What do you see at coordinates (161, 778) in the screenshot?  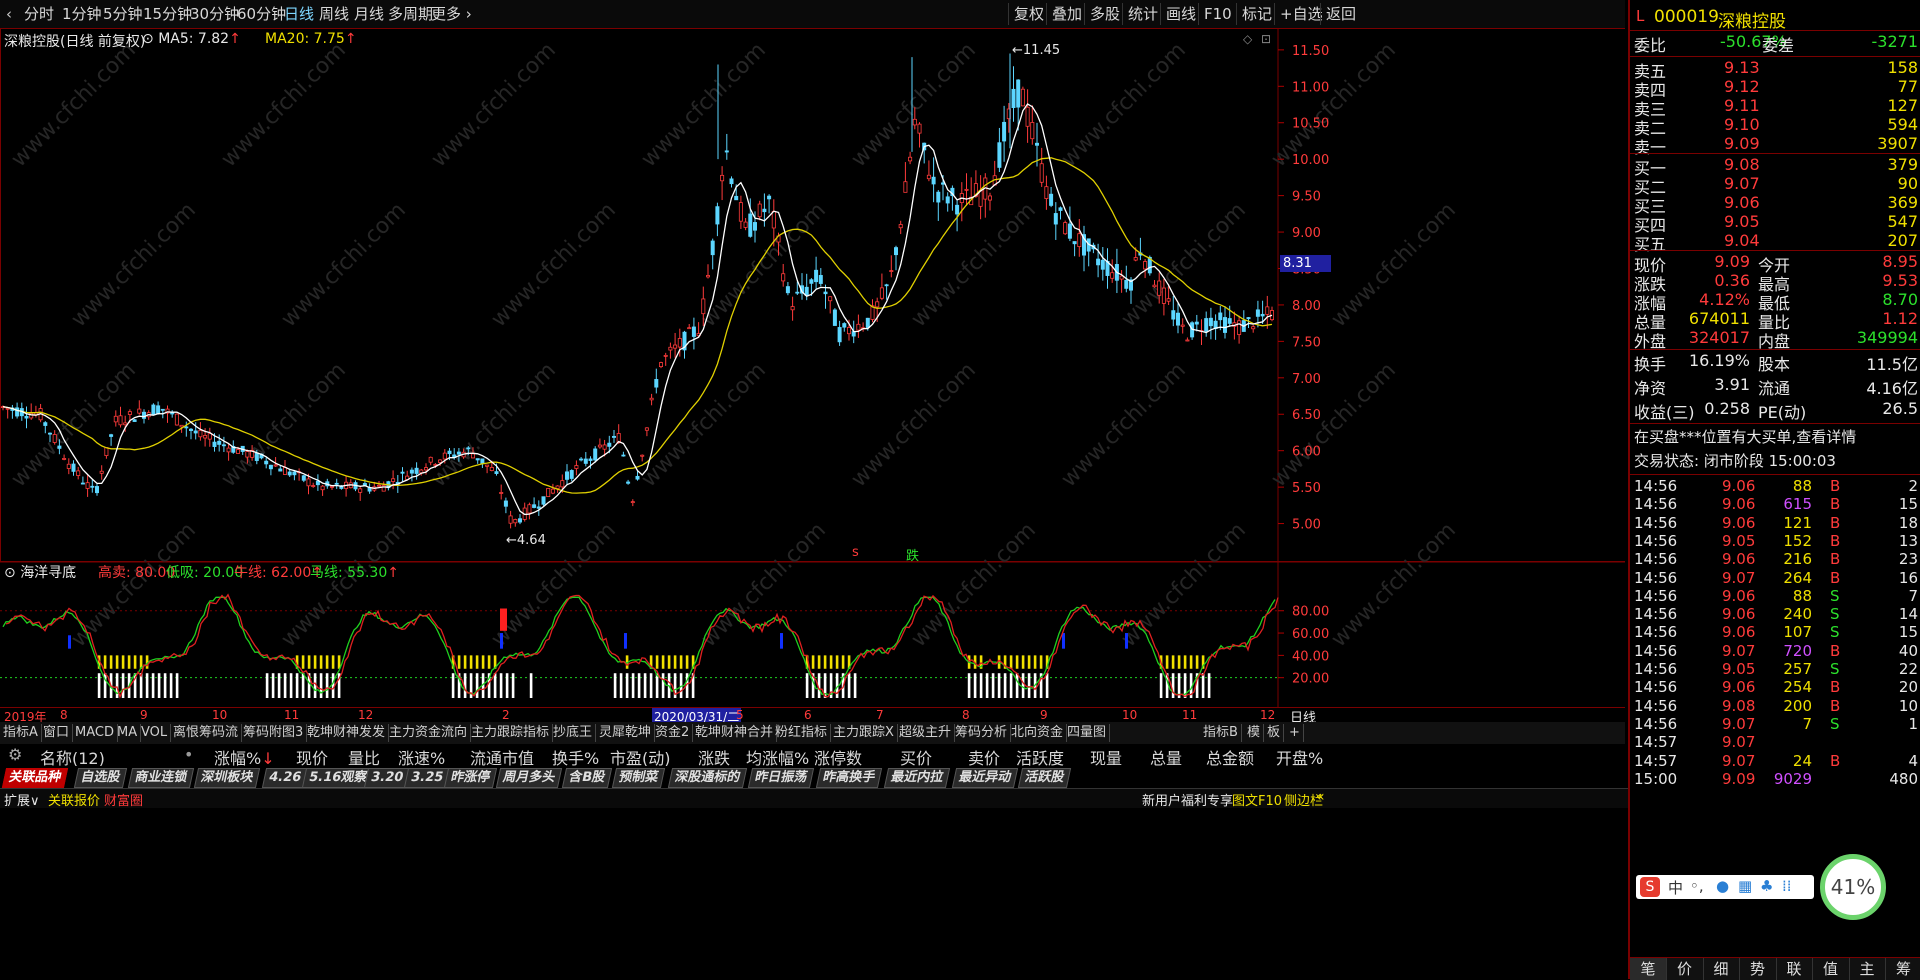 I see `tab-filter: 商业连锁` at bounding box center [161, 778].